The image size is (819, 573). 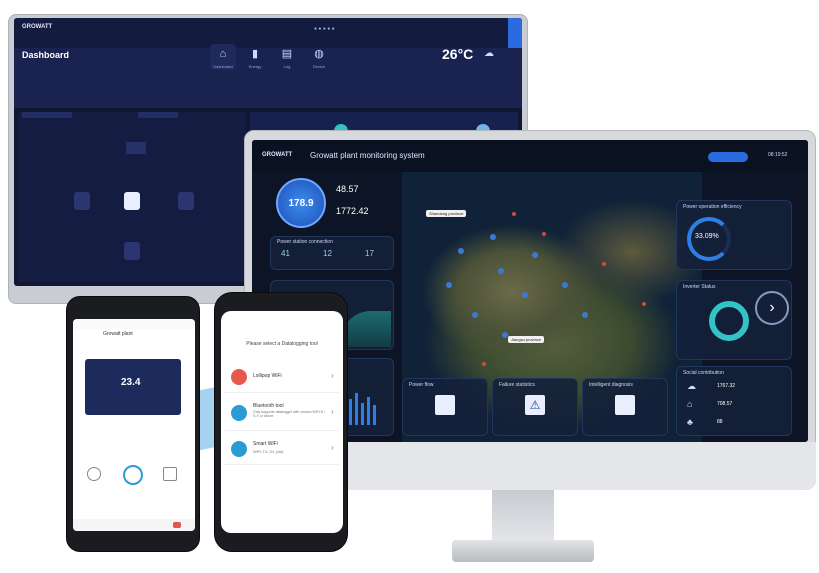 I want to click on efficiency-panel: Power operation efficiency 33.09%, so click(x=734, y=235).